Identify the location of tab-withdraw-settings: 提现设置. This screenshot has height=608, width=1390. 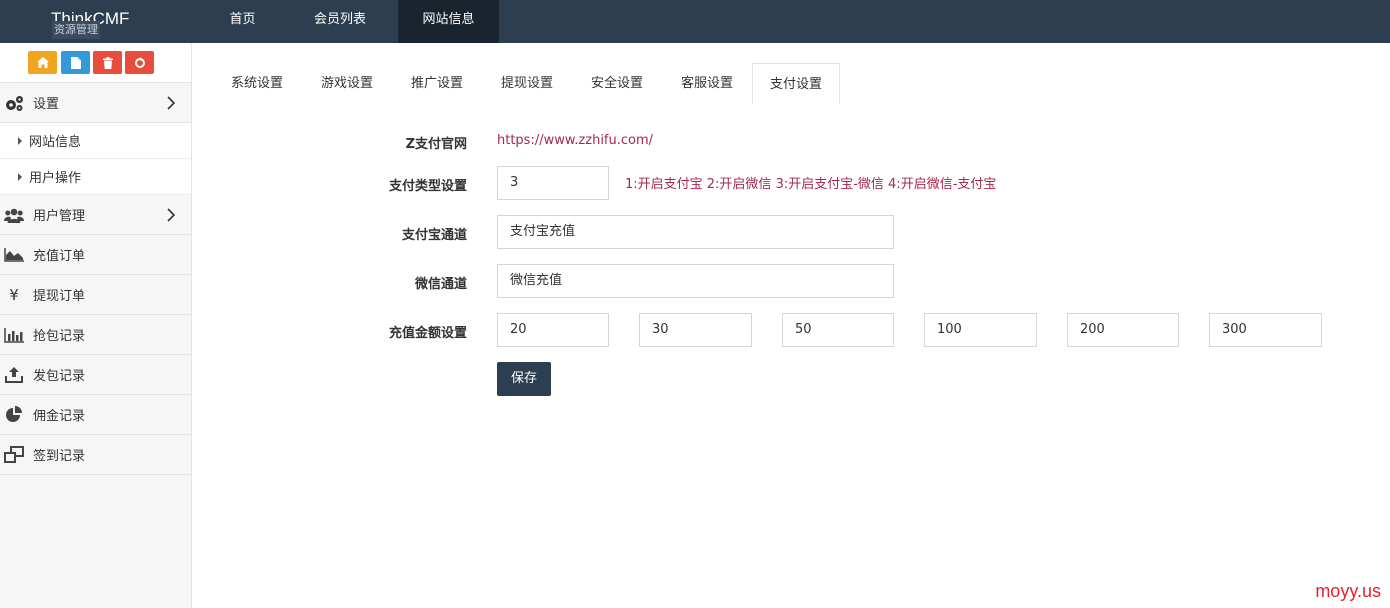
(527, 83).